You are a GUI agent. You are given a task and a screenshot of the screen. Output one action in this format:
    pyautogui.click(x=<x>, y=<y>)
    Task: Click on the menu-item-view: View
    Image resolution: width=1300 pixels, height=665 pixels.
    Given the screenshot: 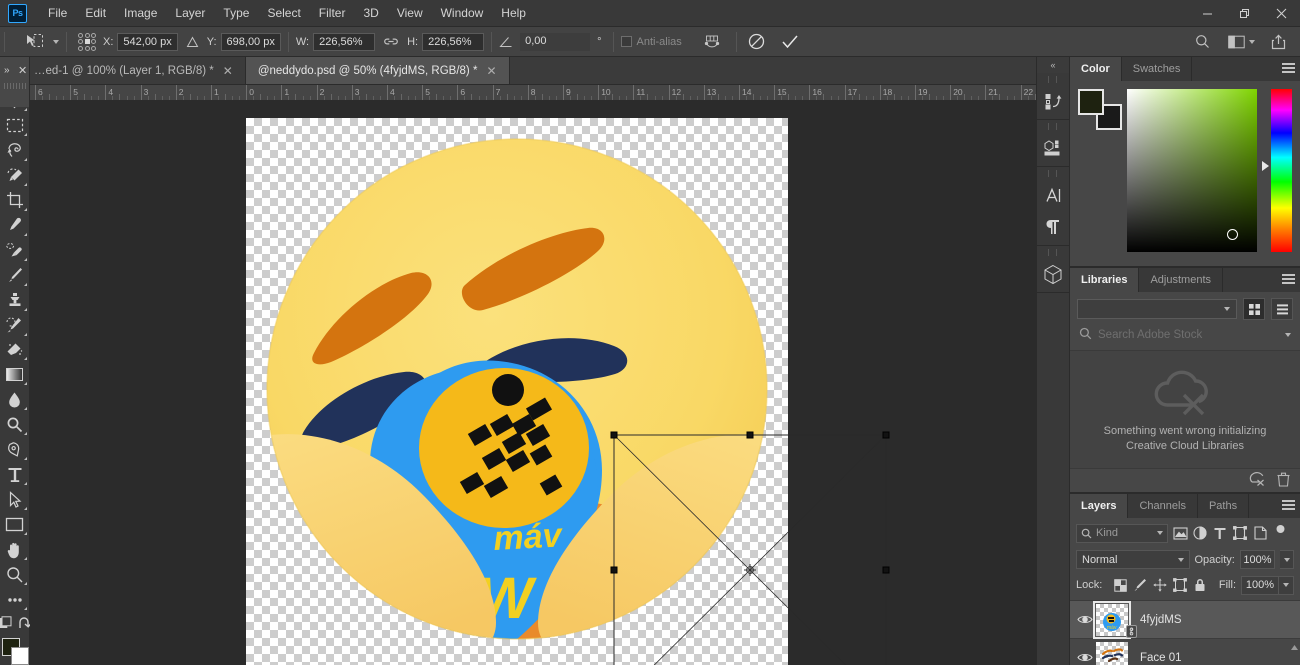 What is the action you would take?
    pyautogui.click(x=410, y=13)
    